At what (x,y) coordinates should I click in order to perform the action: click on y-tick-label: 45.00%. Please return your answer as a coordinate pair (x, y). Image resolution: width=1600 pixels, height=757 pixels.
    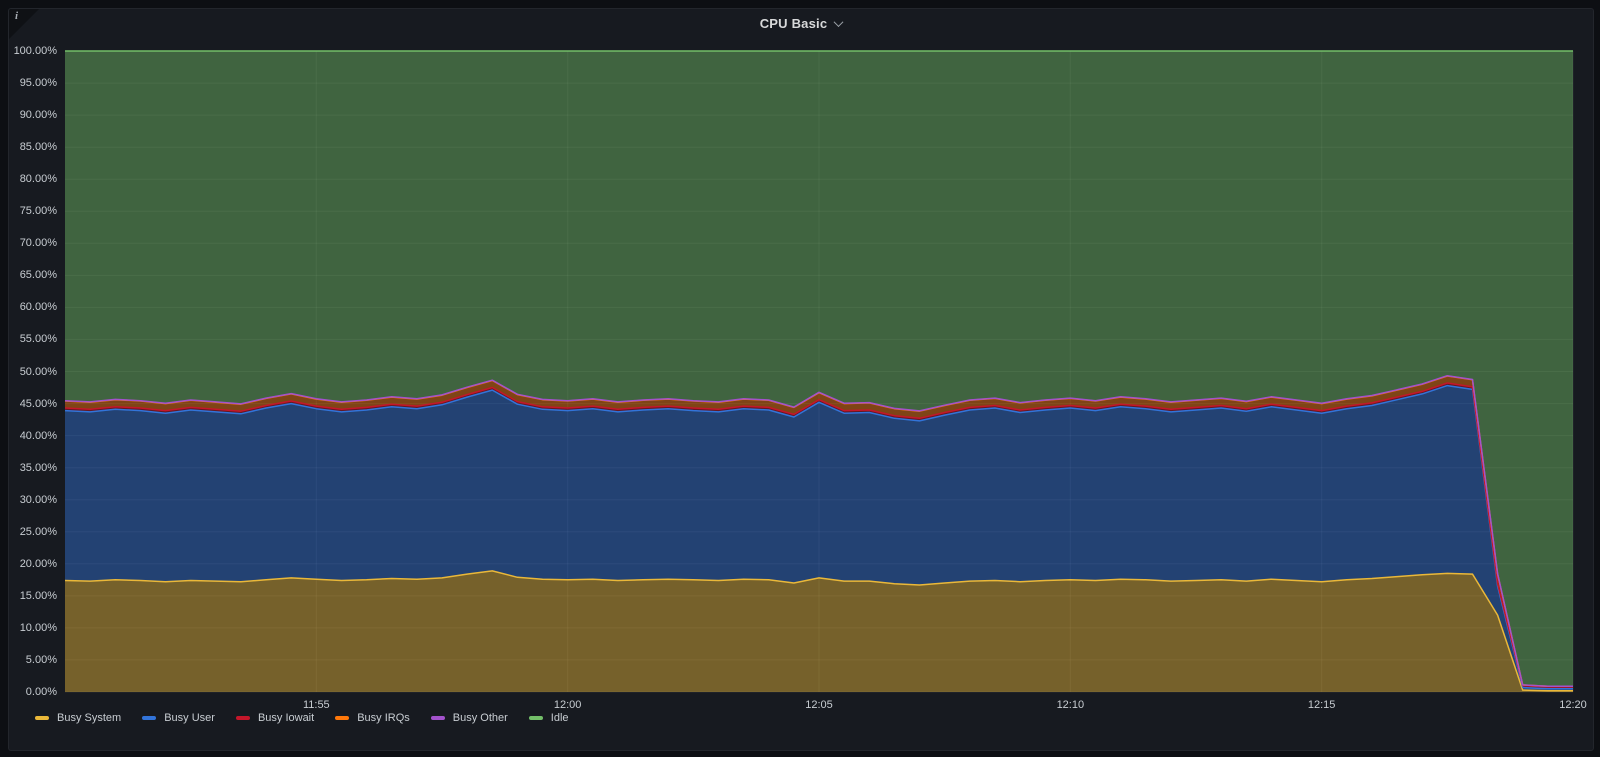
    Looking at the image, I should click on (38, 403).